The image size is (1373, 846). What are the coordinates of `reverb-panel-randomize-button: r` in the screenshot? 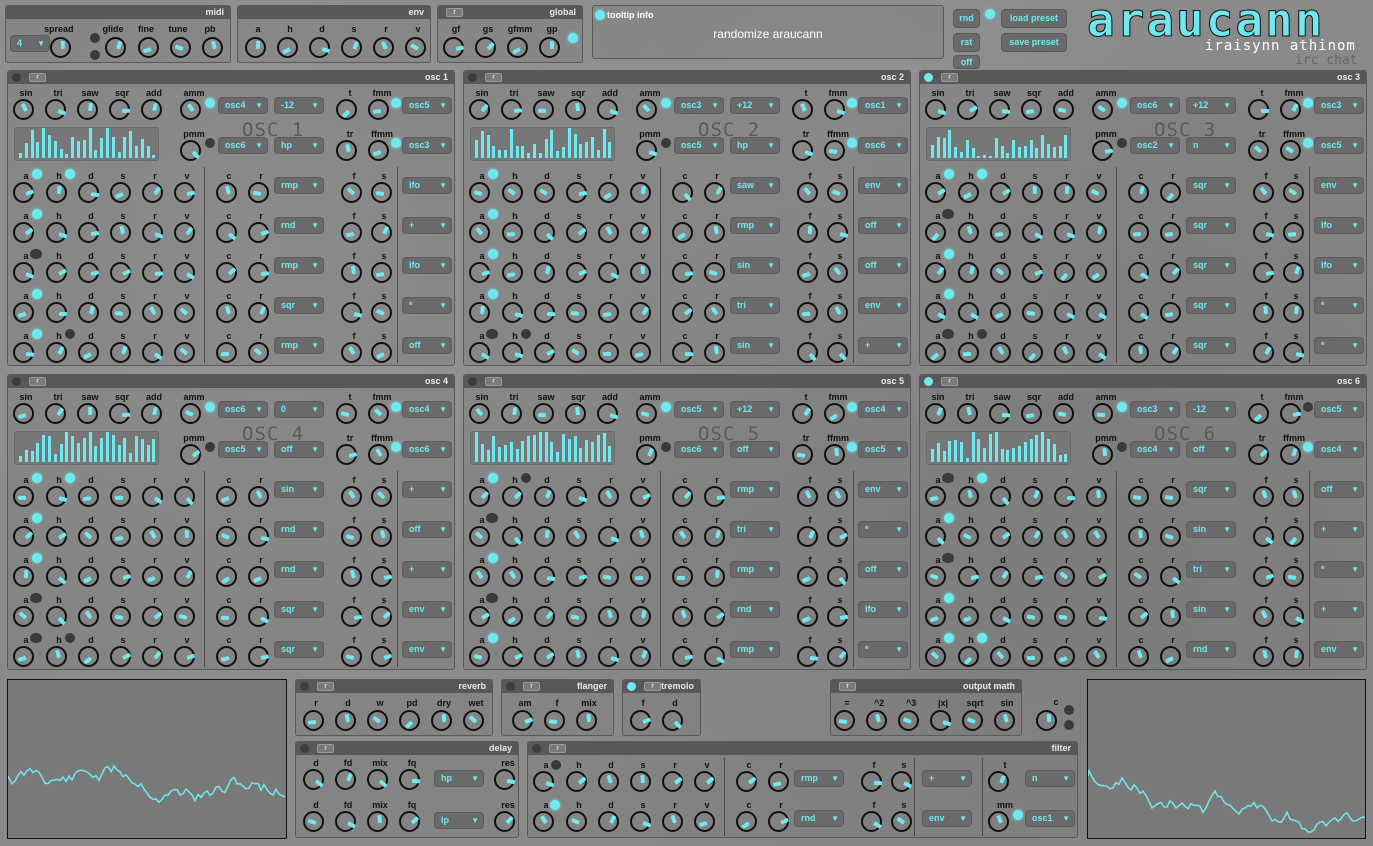 It's located at (325, 686).